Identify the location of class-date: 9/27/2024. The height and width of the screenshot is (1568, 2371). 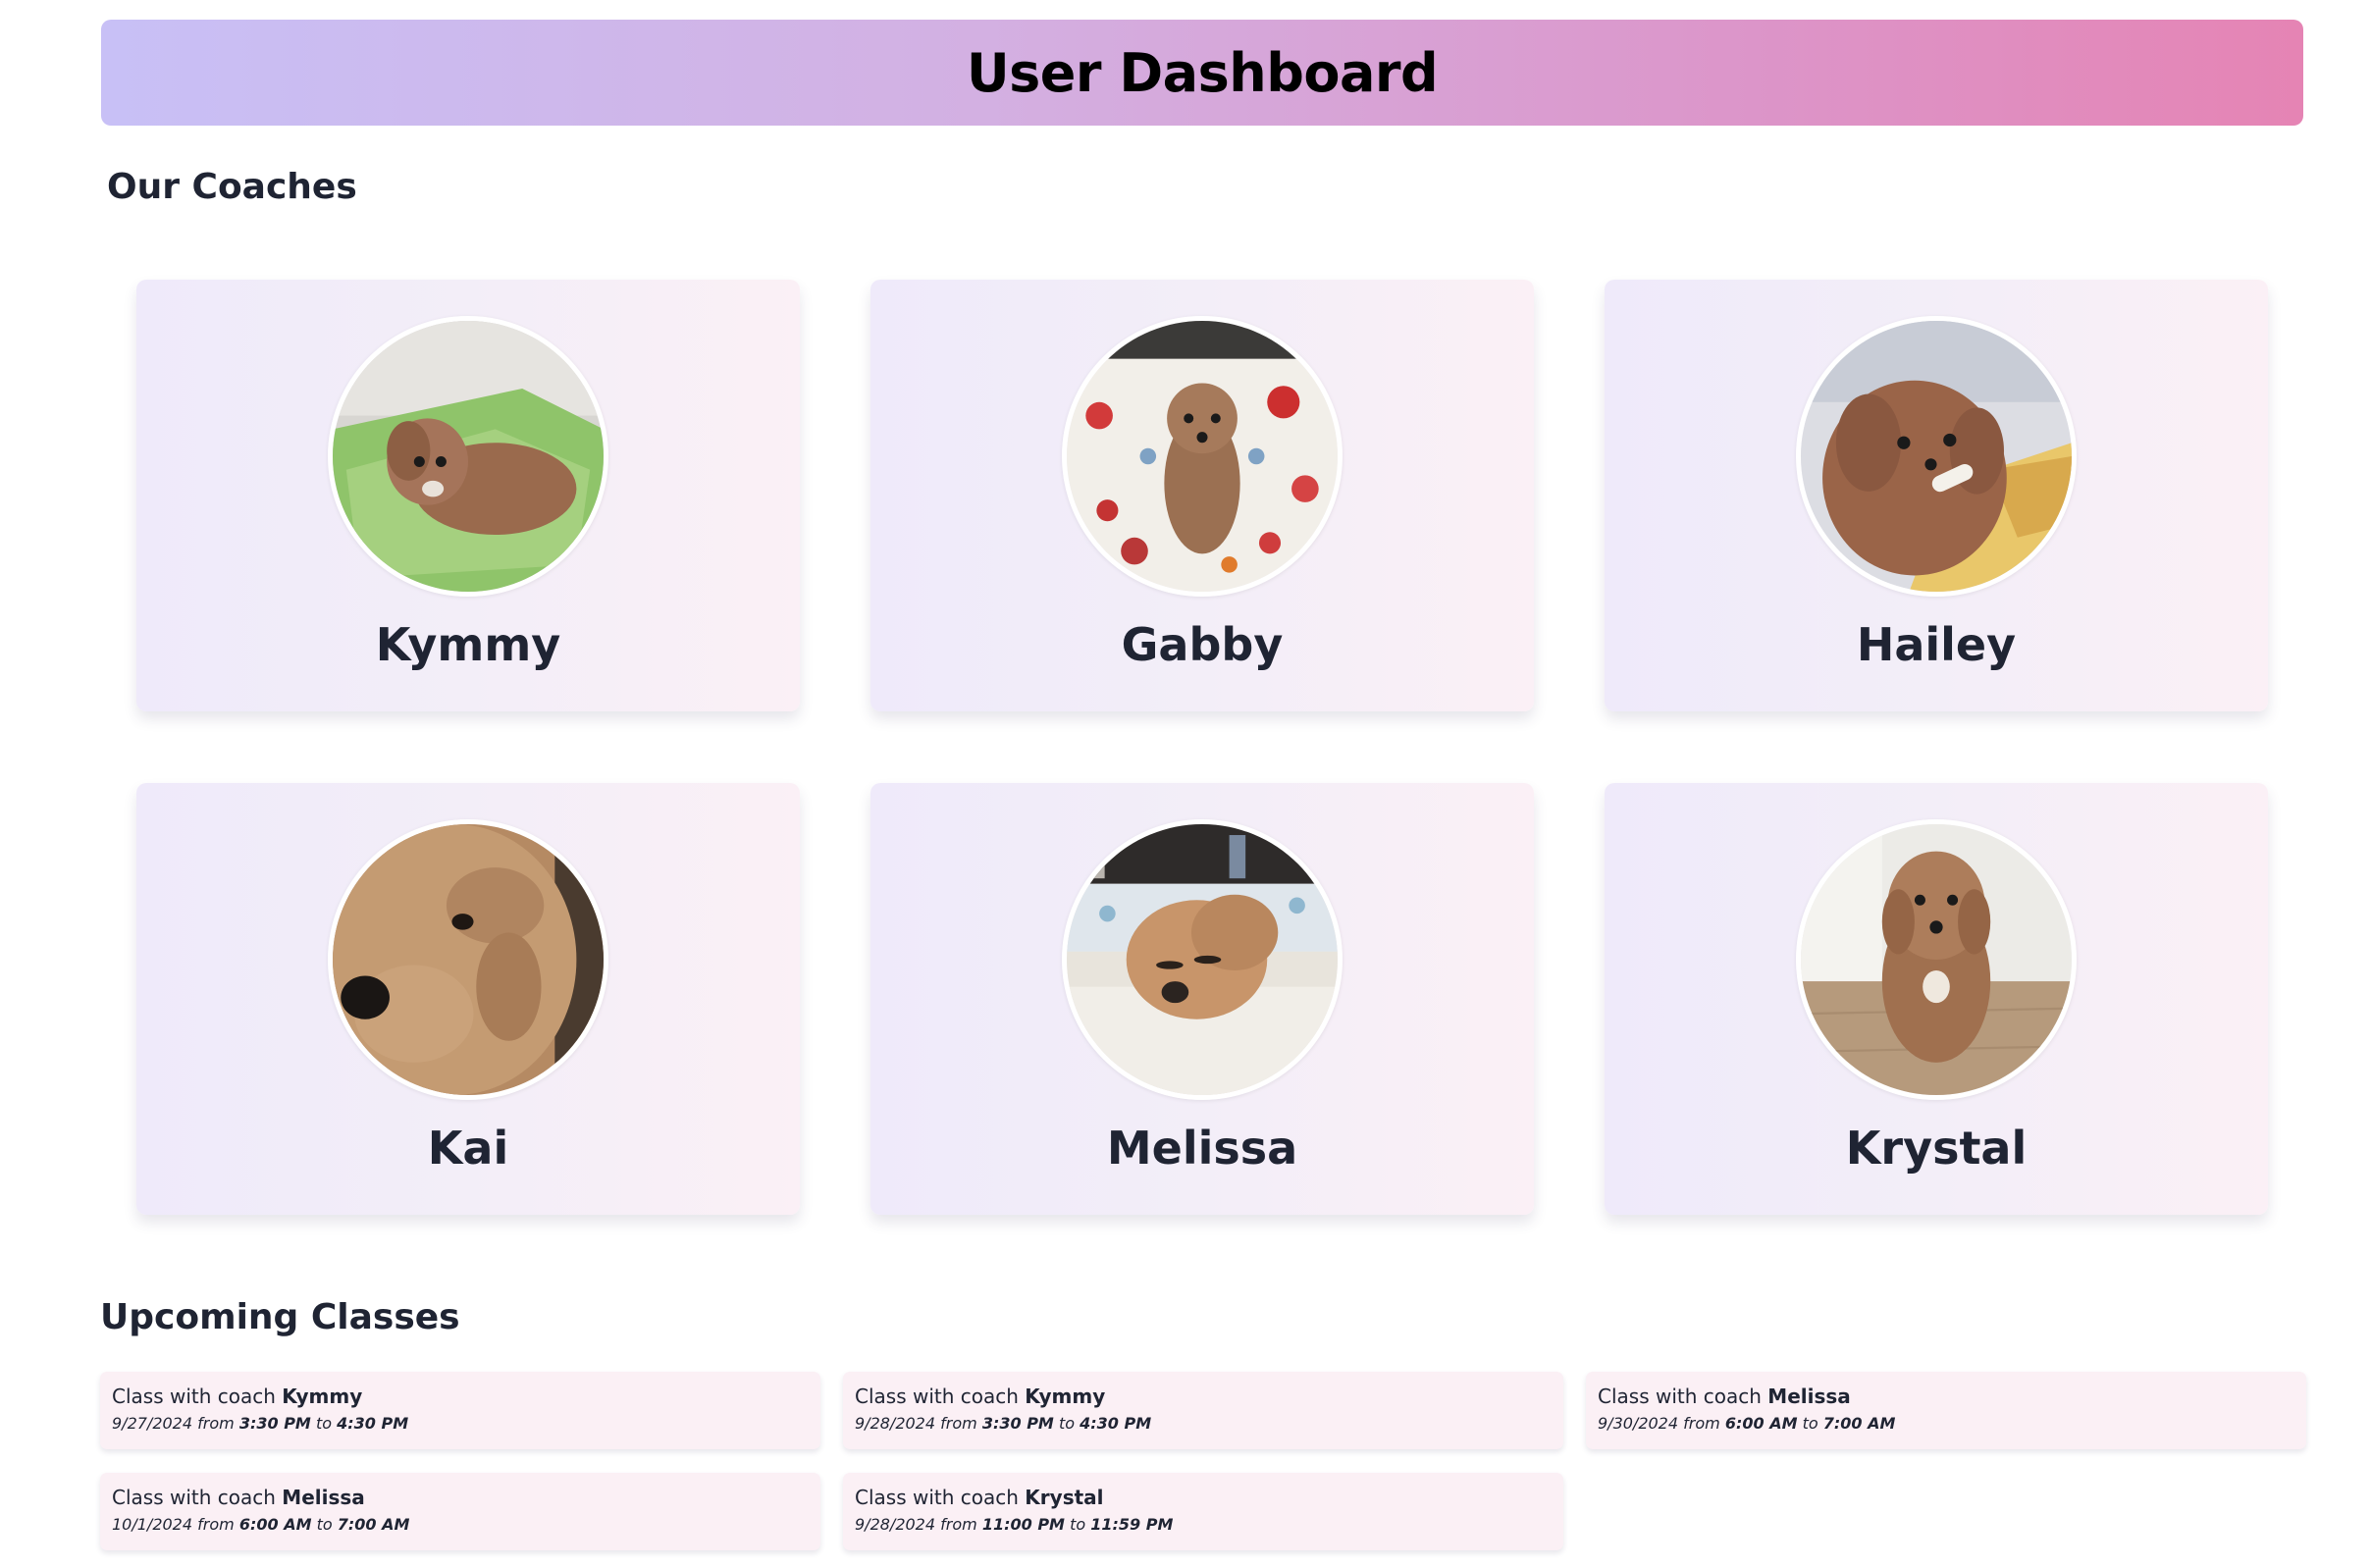
(152, 1423).